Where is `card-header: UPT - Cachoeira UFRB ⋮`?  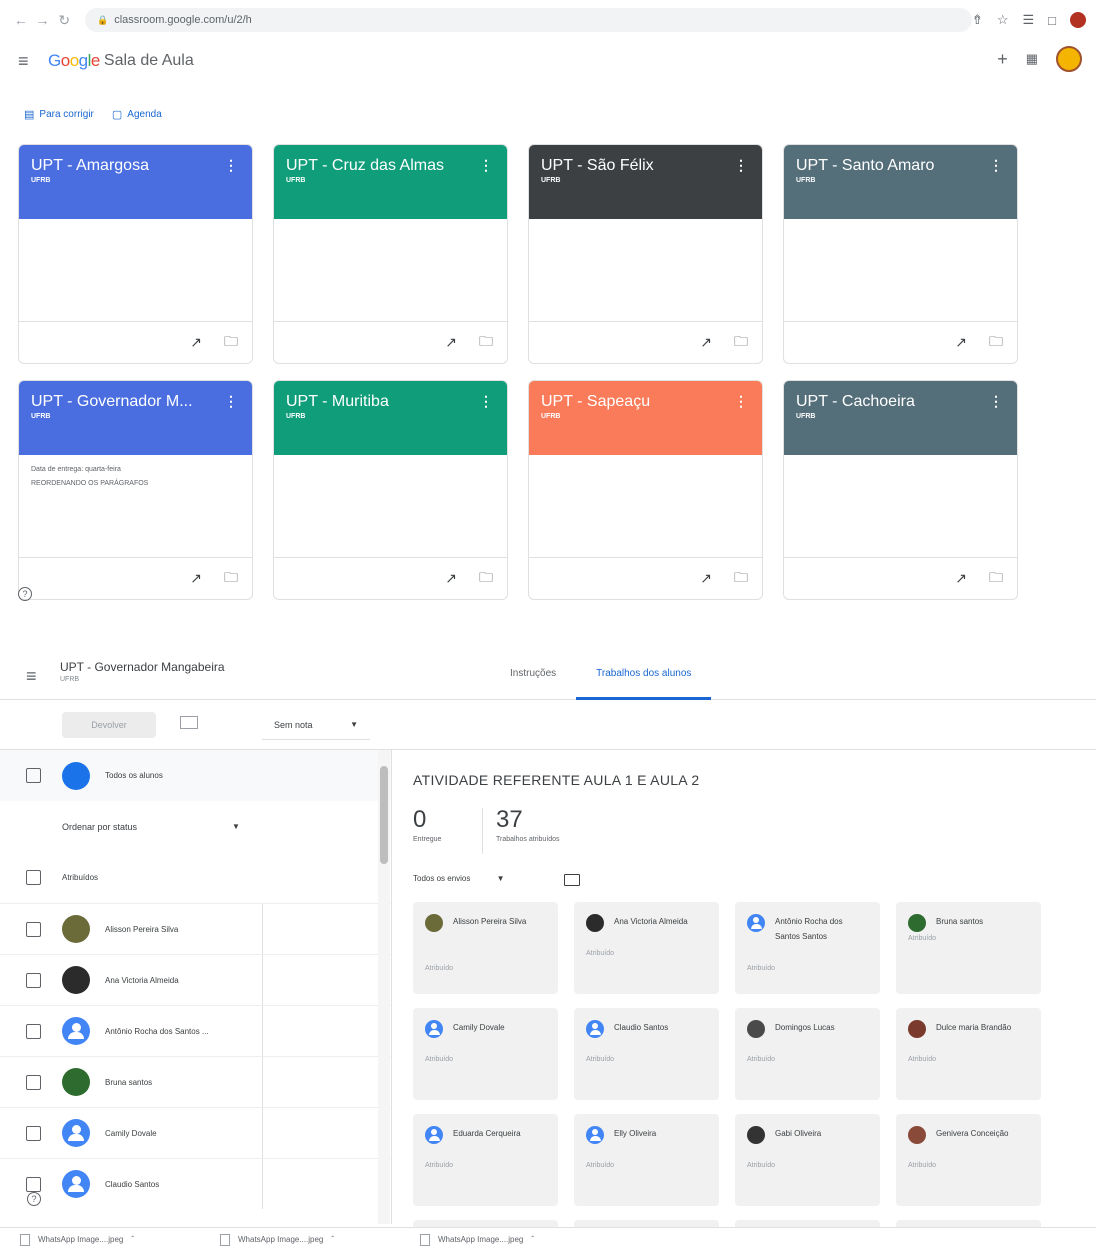
card-header: UPT - Cachoeira UFRB ⋮ is located at coordinates (900, 418).